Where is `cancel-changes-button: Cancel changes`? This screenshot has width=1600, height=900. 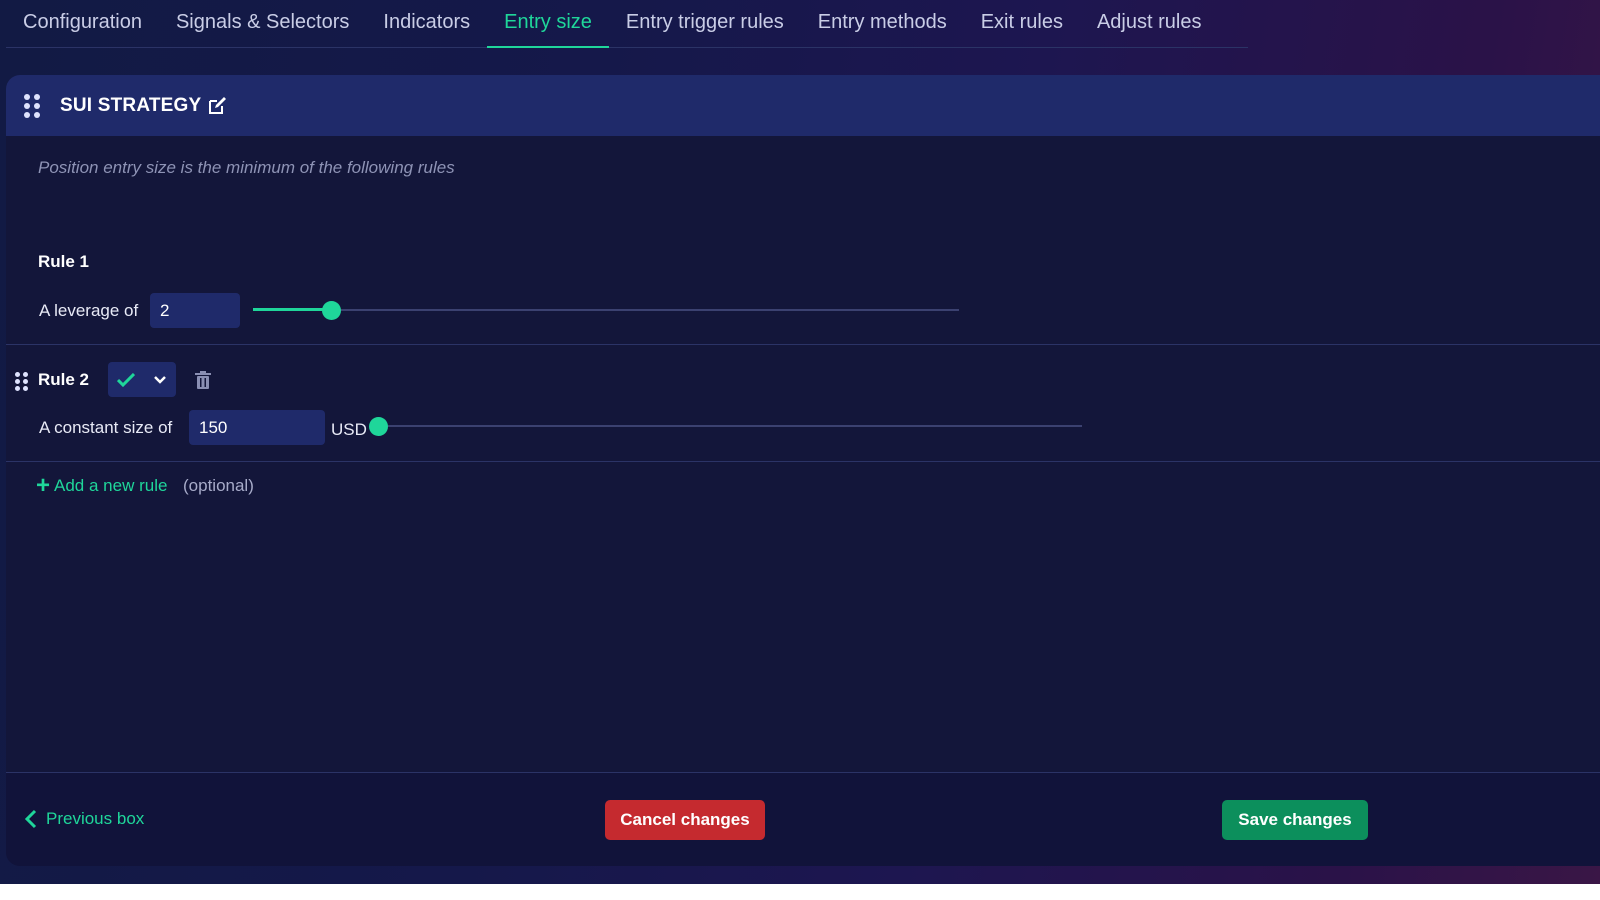
cancel-changes-button: Cancel changes is located at coordinates (685, 820).